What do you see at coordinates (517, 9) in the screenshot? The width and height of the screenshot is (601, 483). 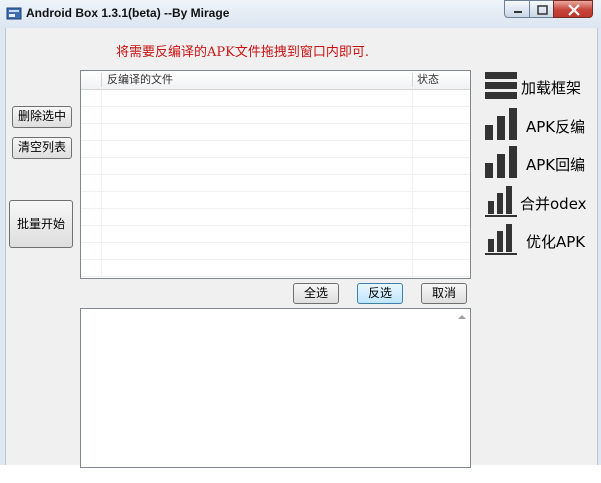 I see `minimize-button` at bounding box center [517, 9].